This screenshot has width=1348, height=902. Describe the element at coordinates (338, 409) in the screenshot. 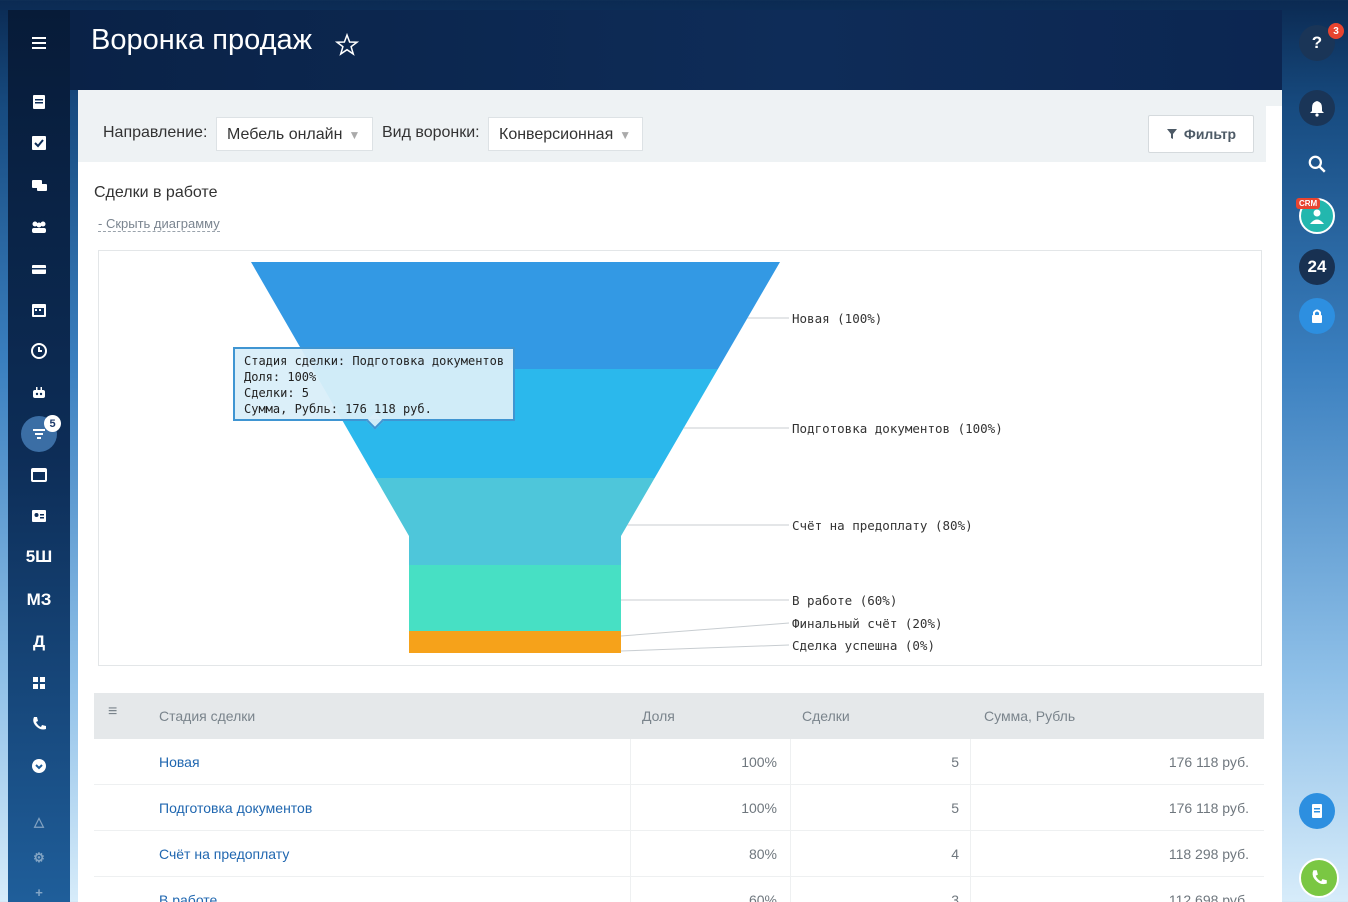

I see `tooltip-sum: Сумма, Рубль: 176 118 руб.` at that location.